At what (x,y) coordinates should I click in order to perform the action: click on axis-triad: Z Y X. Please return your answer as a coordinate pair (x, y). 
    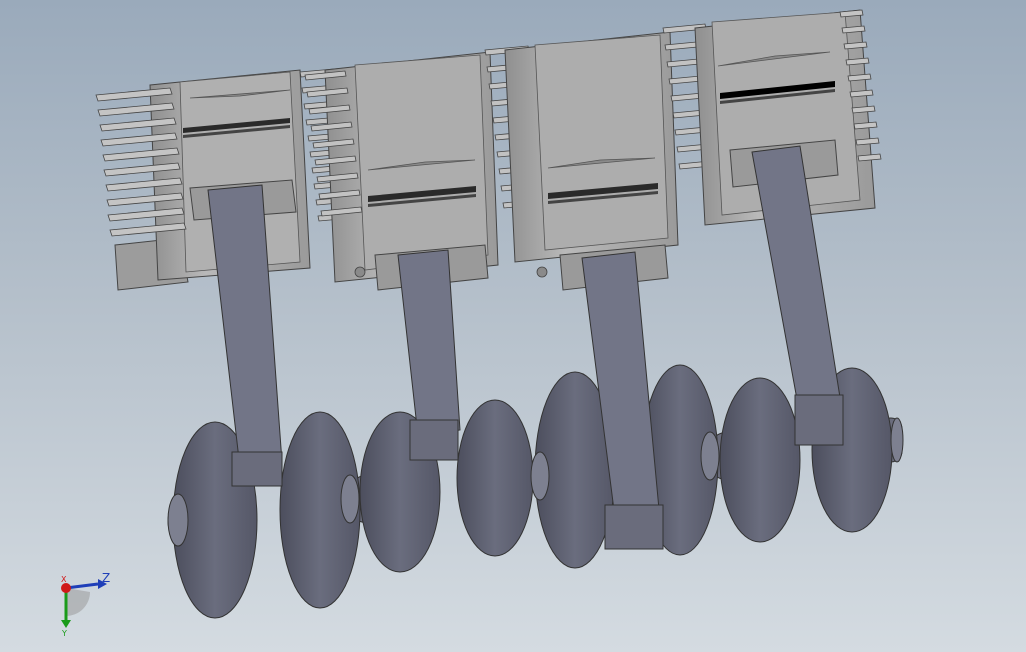
    Looking at the image, I should click on (85, 605).